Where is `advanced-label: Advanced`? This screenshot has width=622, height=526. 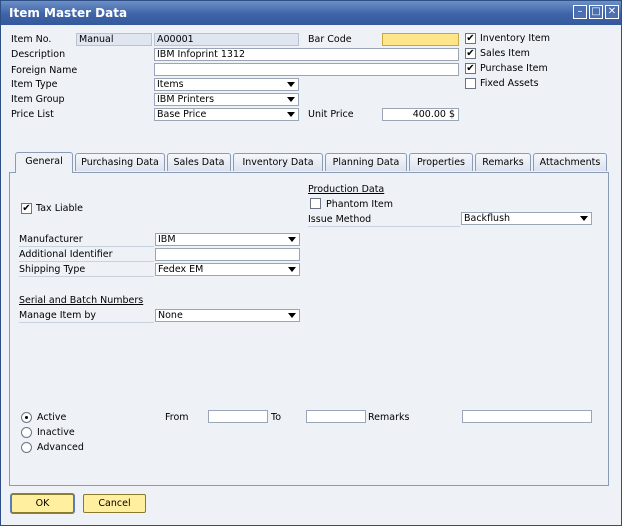 advanced-label: Advanced is located at coordinates (60, 447).